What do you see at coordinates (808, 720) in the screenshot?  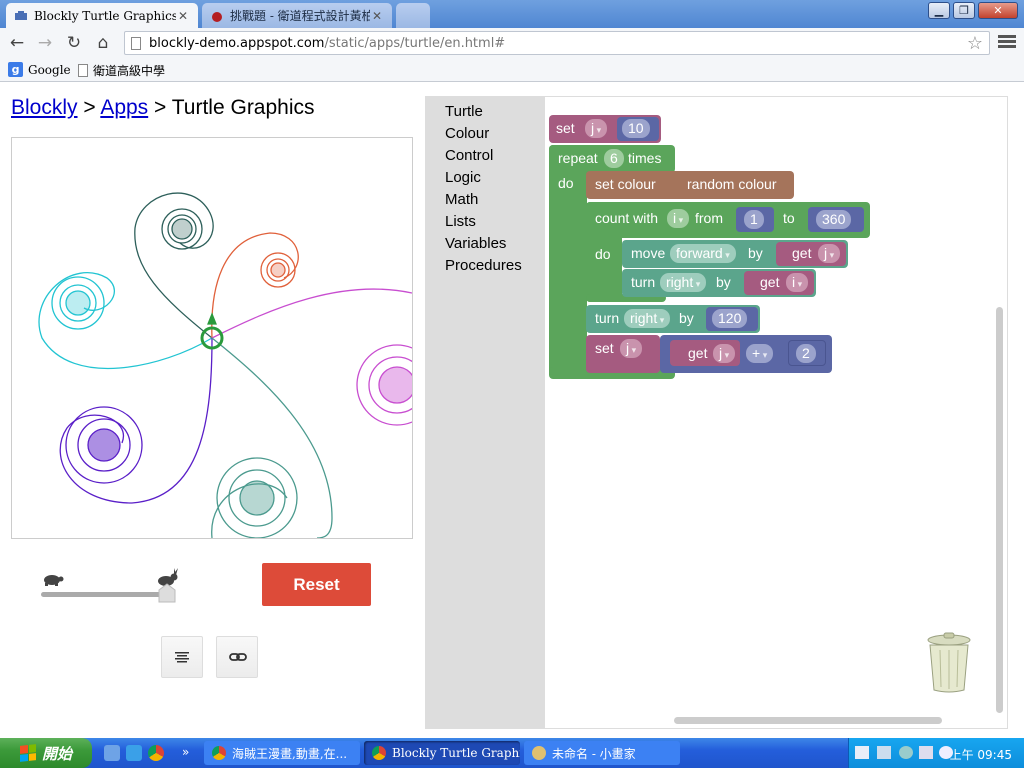 I see `workspace-horizontal-scrollbar` at bounding box center [808, 720].